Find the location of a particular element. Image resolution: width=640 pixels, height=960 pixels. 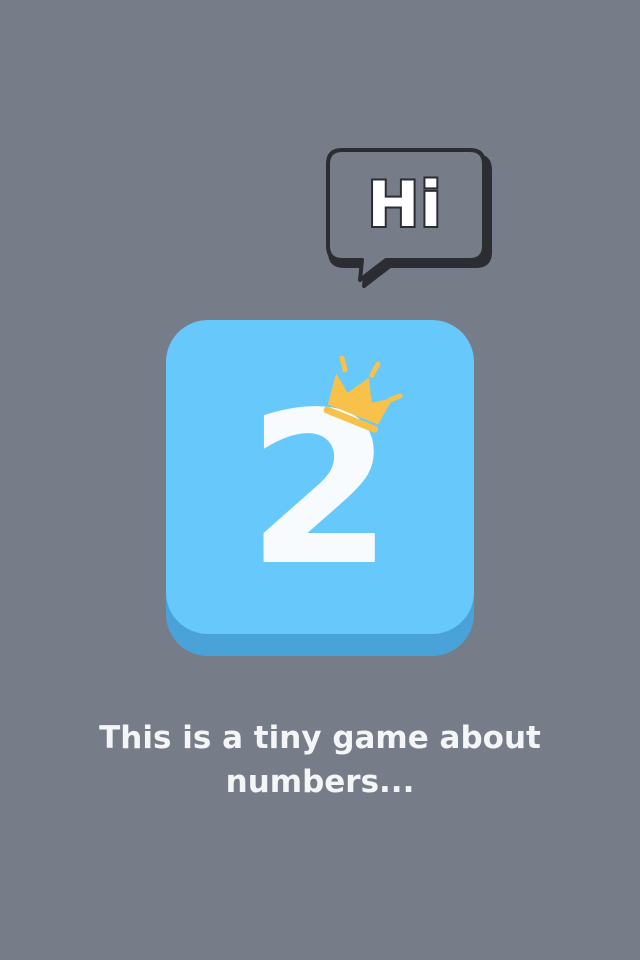

crown-icon is located at coordinates (363, 394).